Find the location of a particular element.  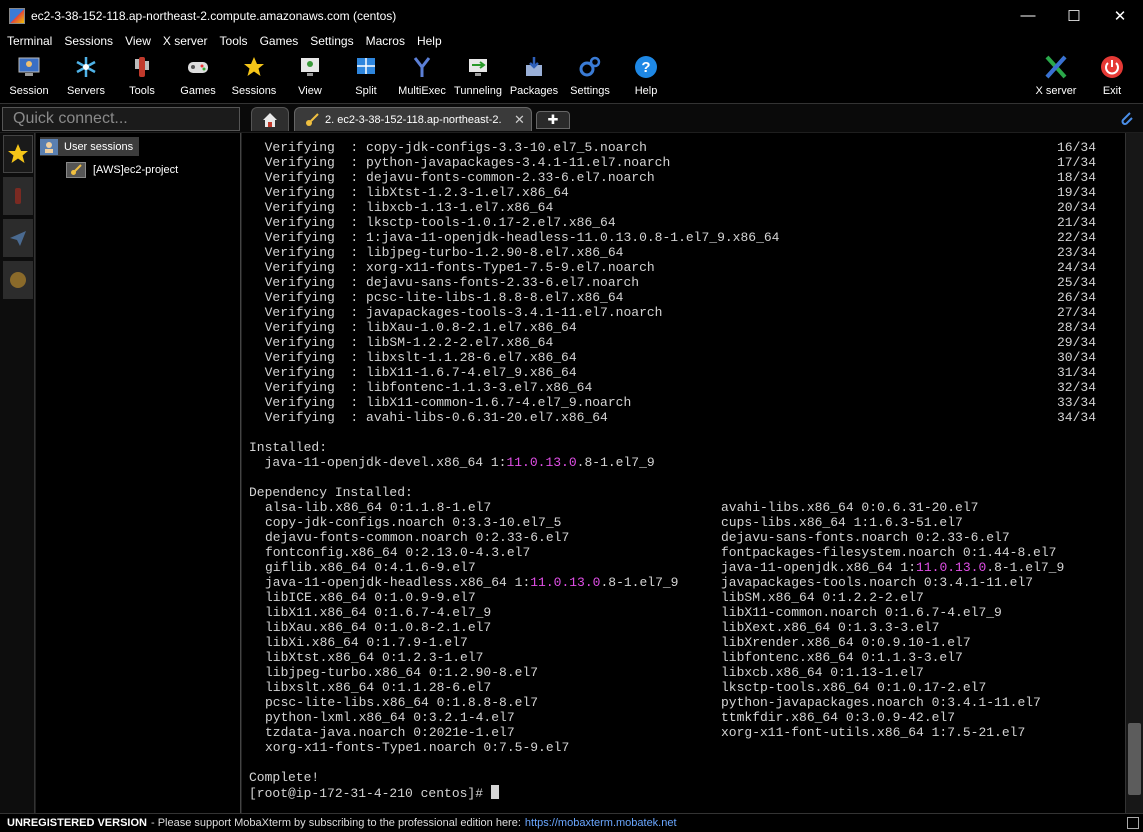

user-sessions-folder: User sessions is located at coordinates (90, 146).